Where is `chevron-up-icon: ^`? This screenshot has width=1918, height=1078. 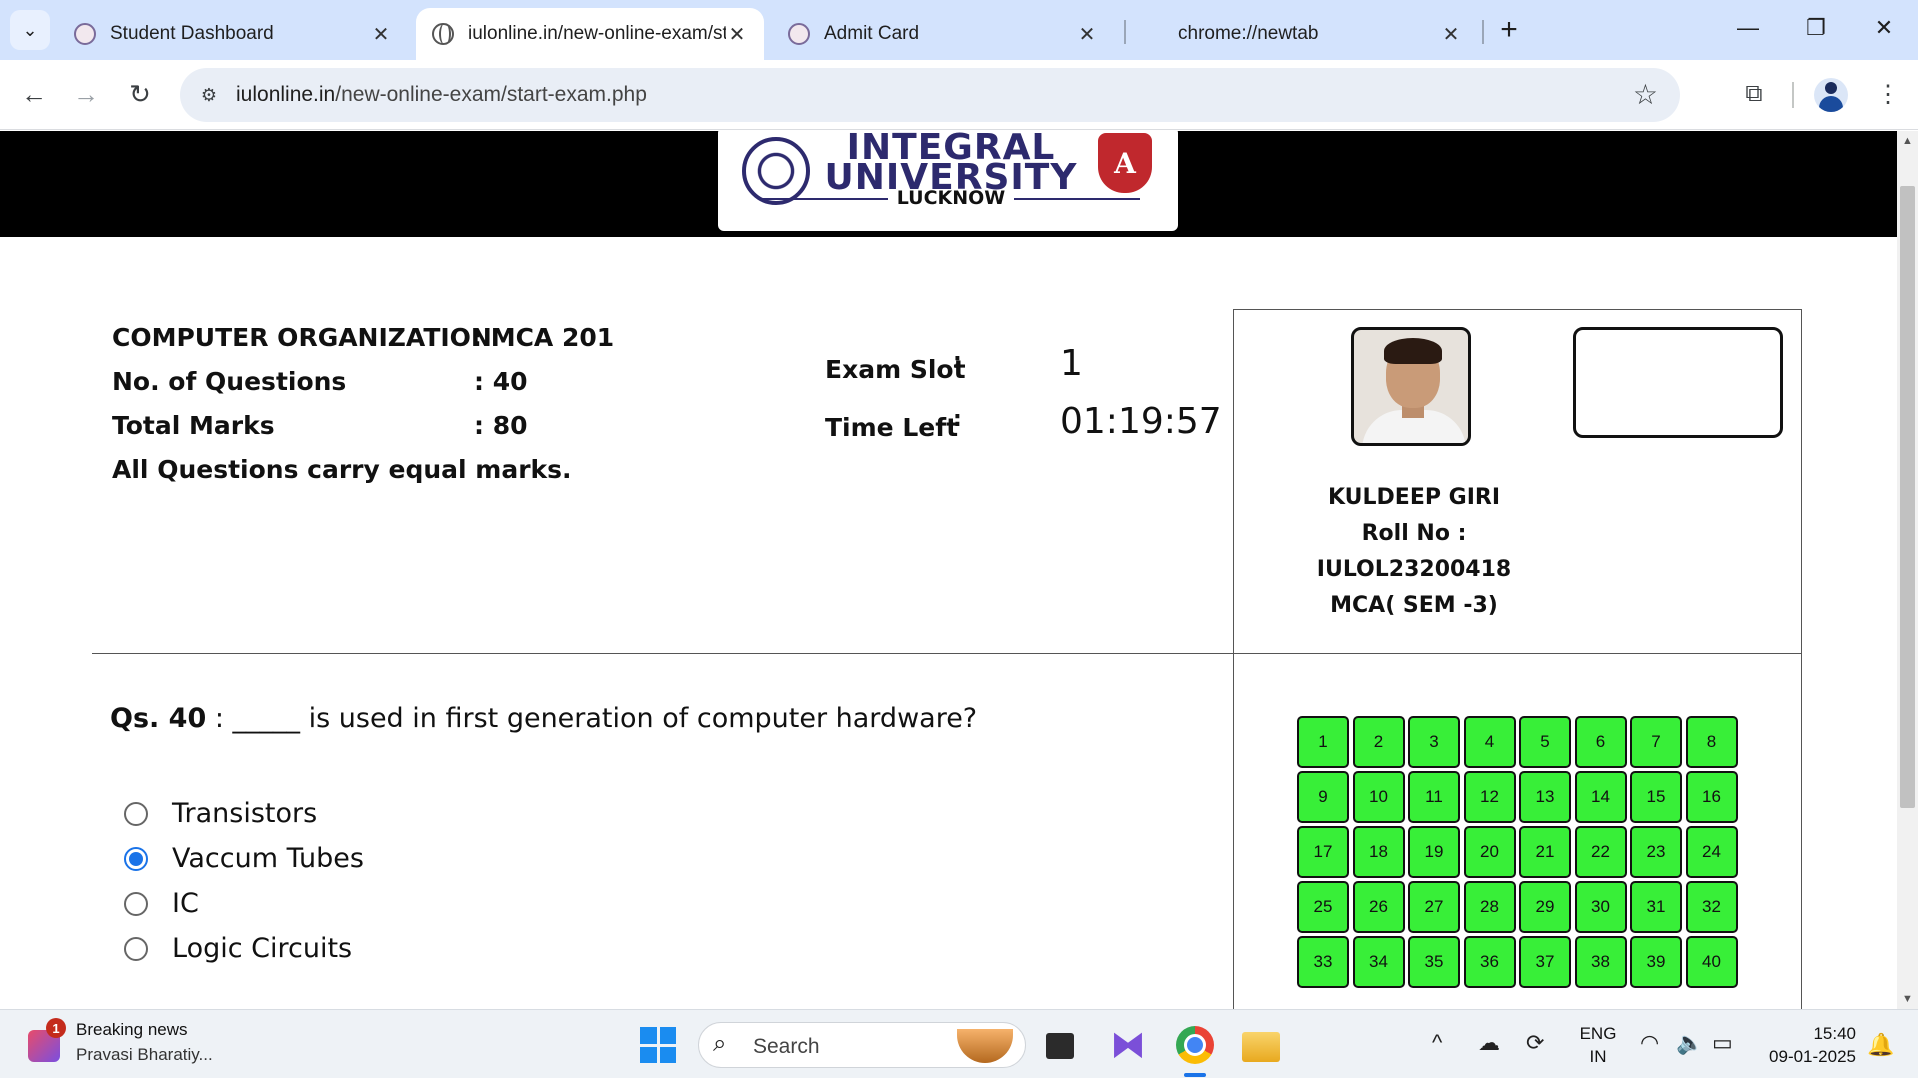 chevron-up-icon: ^ is located at coordinates (1437, 1043).